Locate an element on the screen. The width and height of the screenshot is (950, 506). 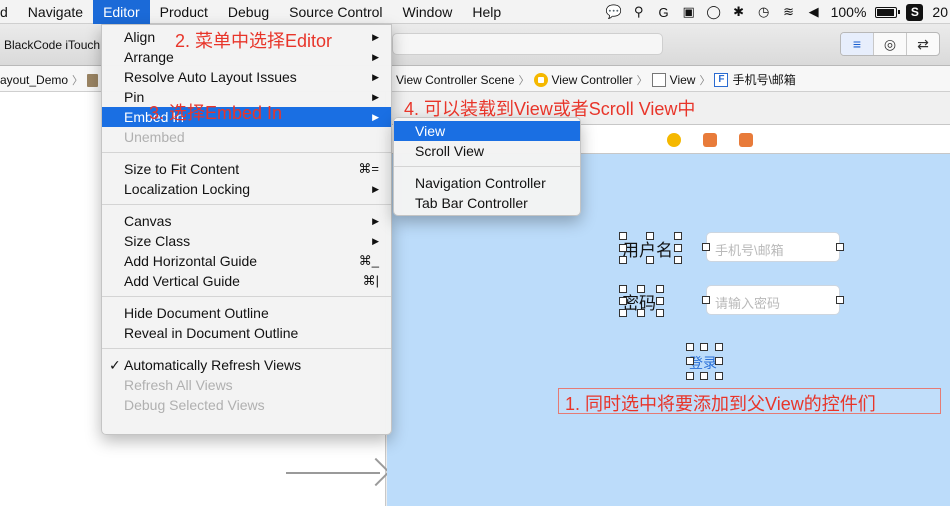
menu-item-label: Debug Selected Views is located at coordinates (194, 405).